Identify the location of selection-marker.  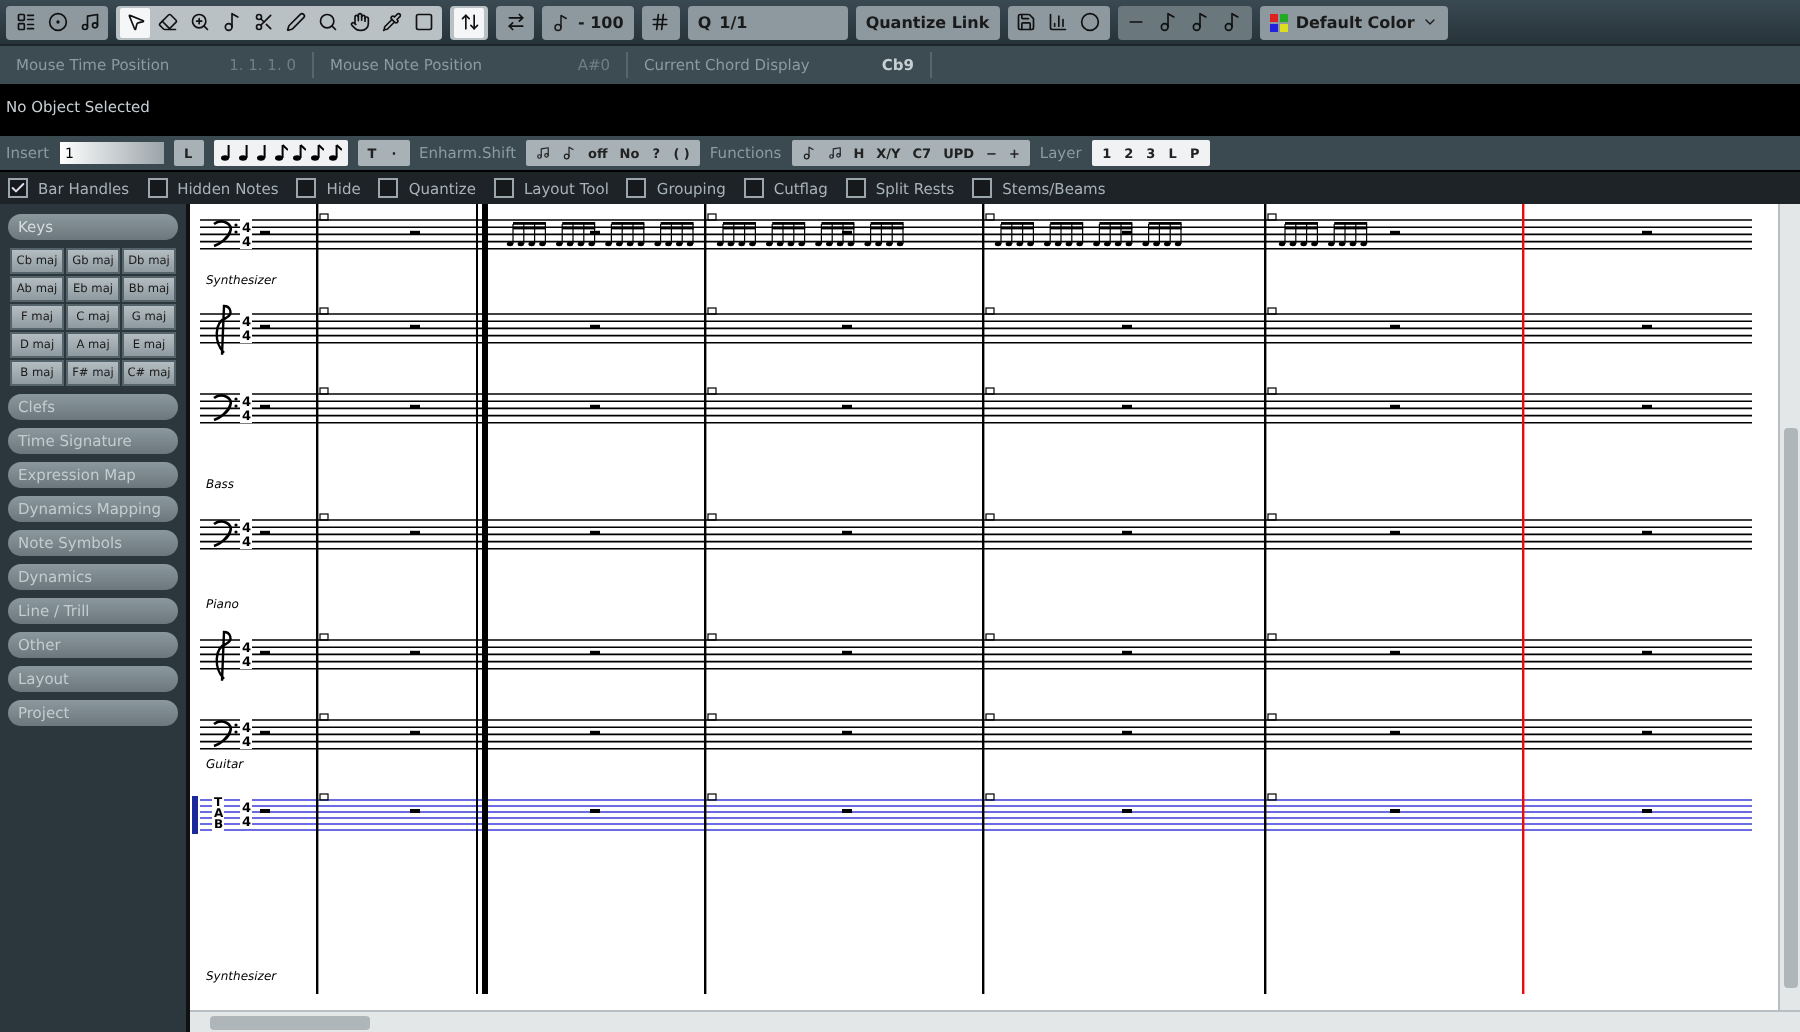
(195, 815).